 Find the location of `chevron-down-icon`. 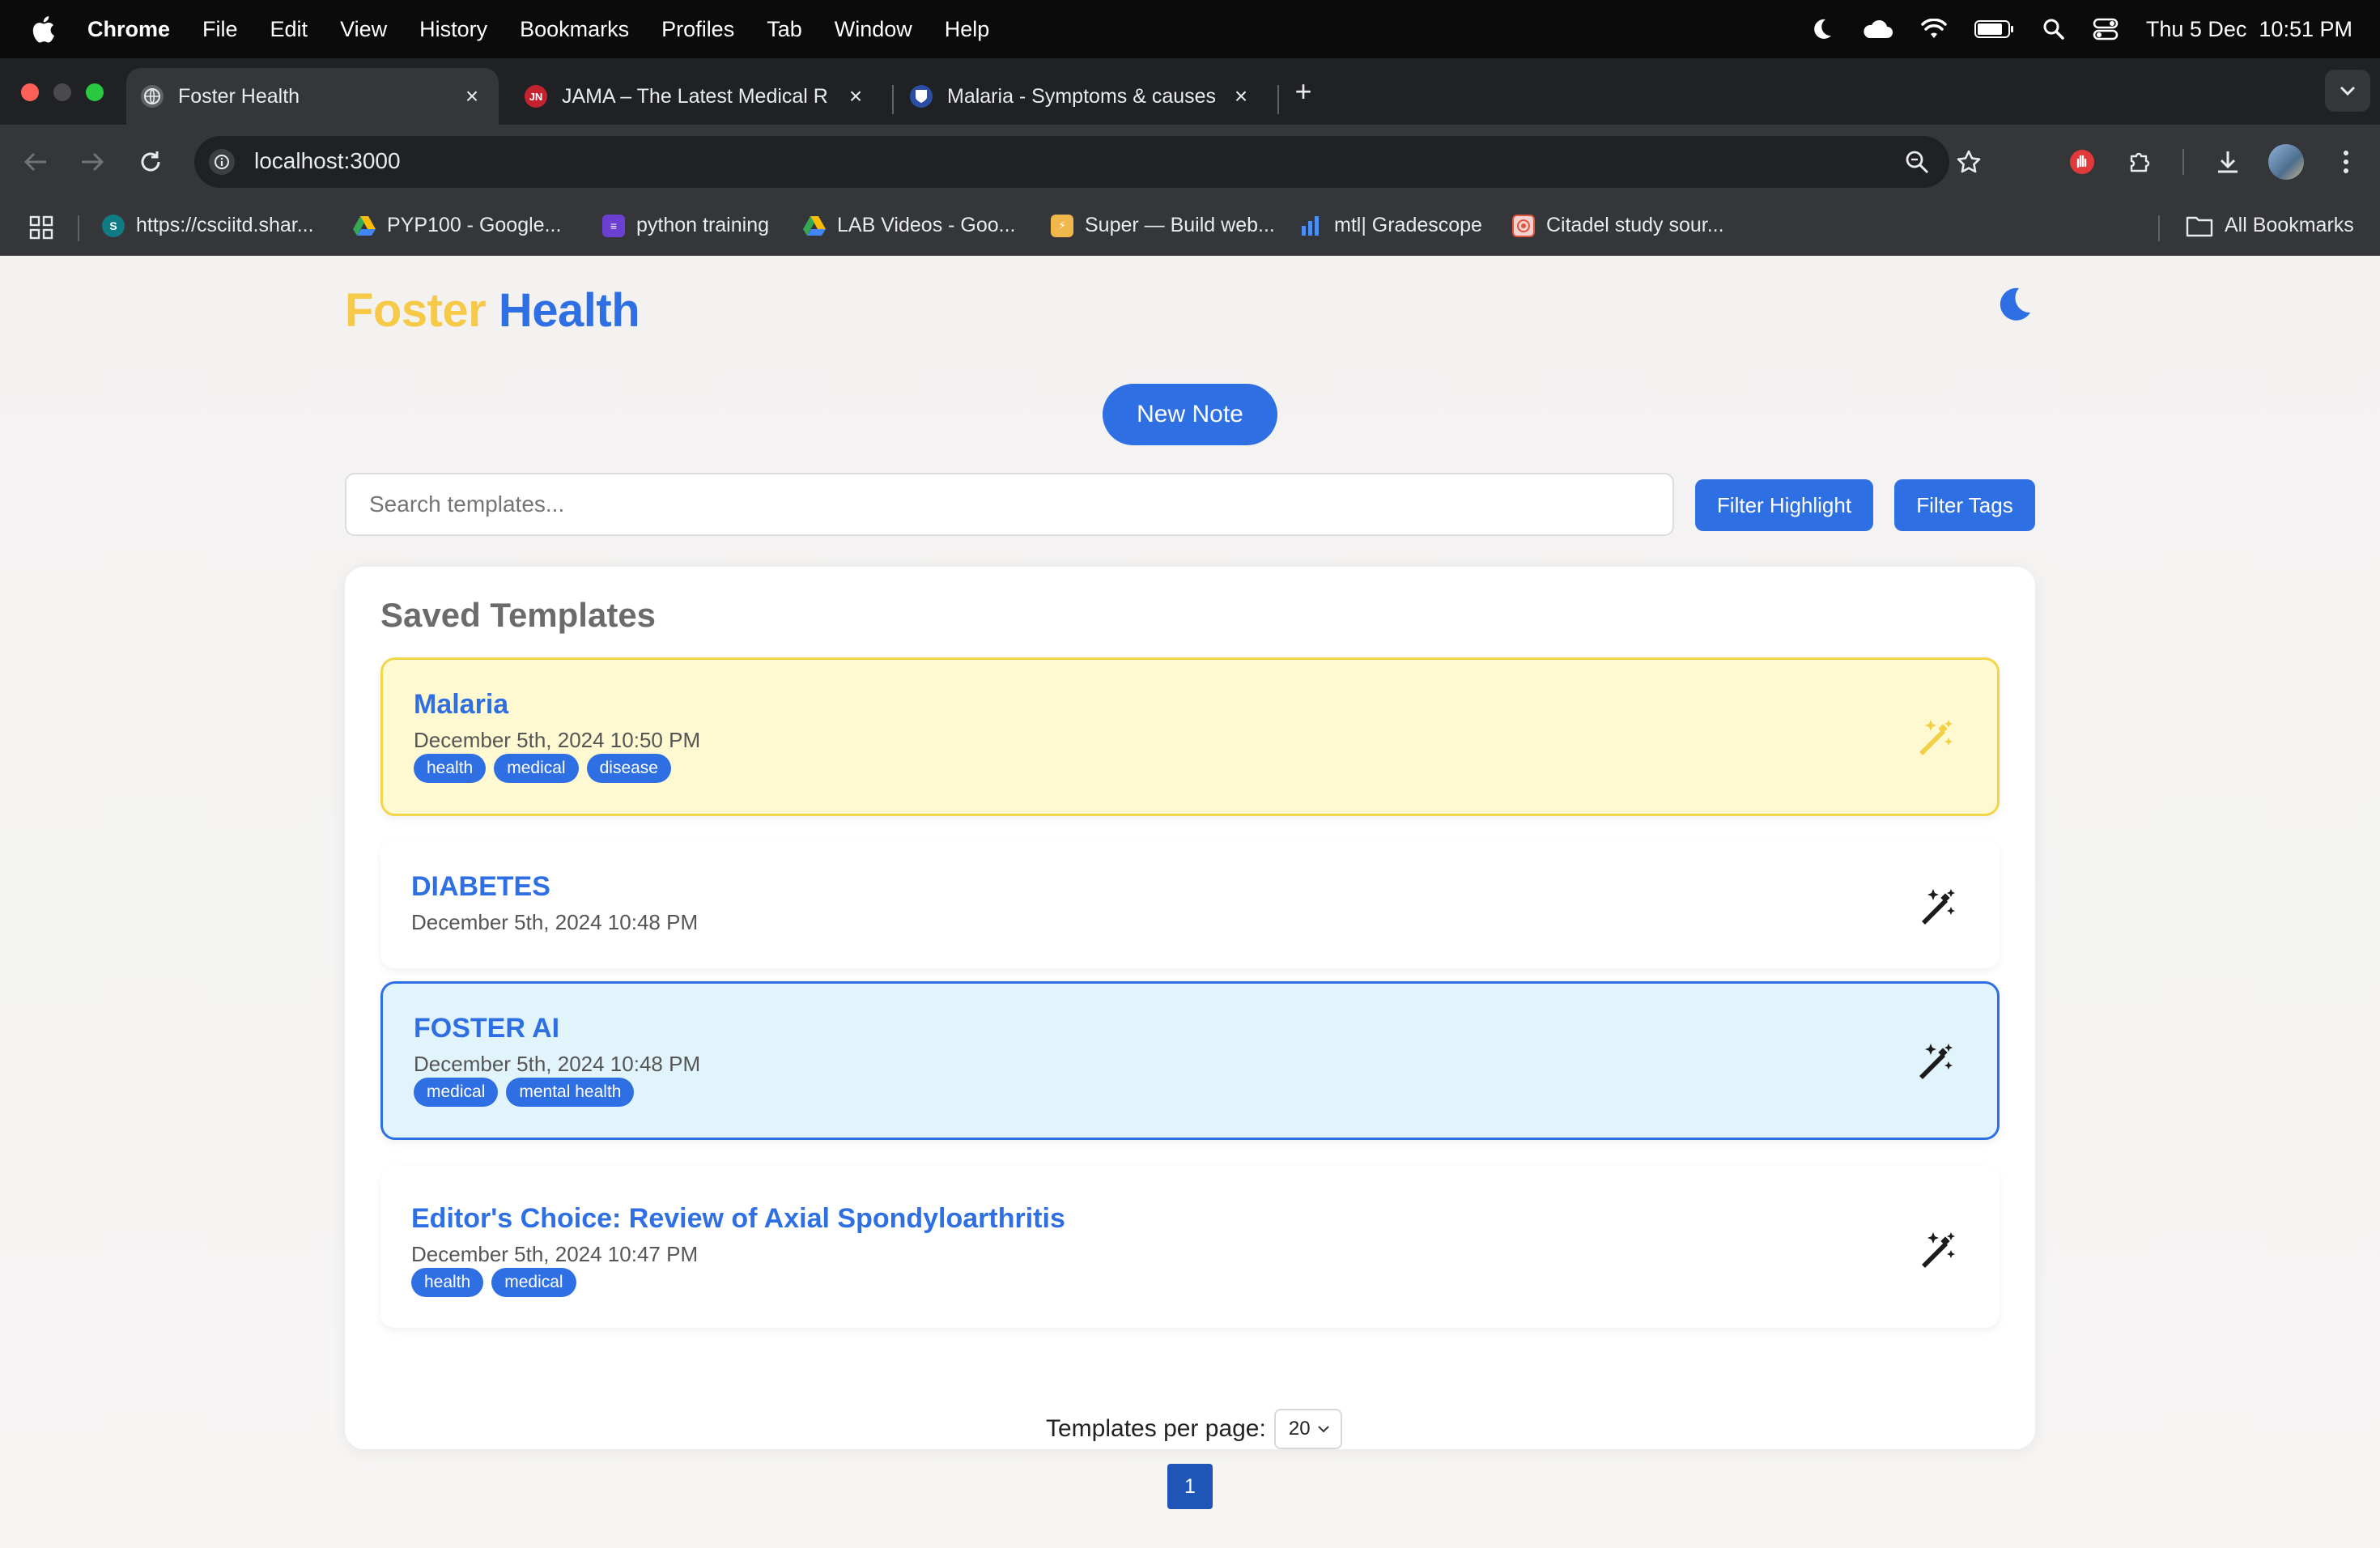

chevron-down-icon is located at coordinates (1323, 1430).